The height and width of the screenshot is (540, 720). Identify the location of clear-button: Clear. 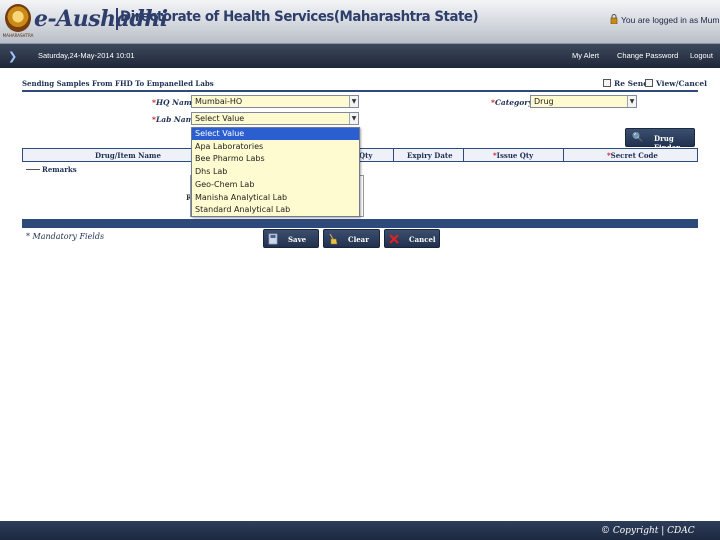
(351, 238).